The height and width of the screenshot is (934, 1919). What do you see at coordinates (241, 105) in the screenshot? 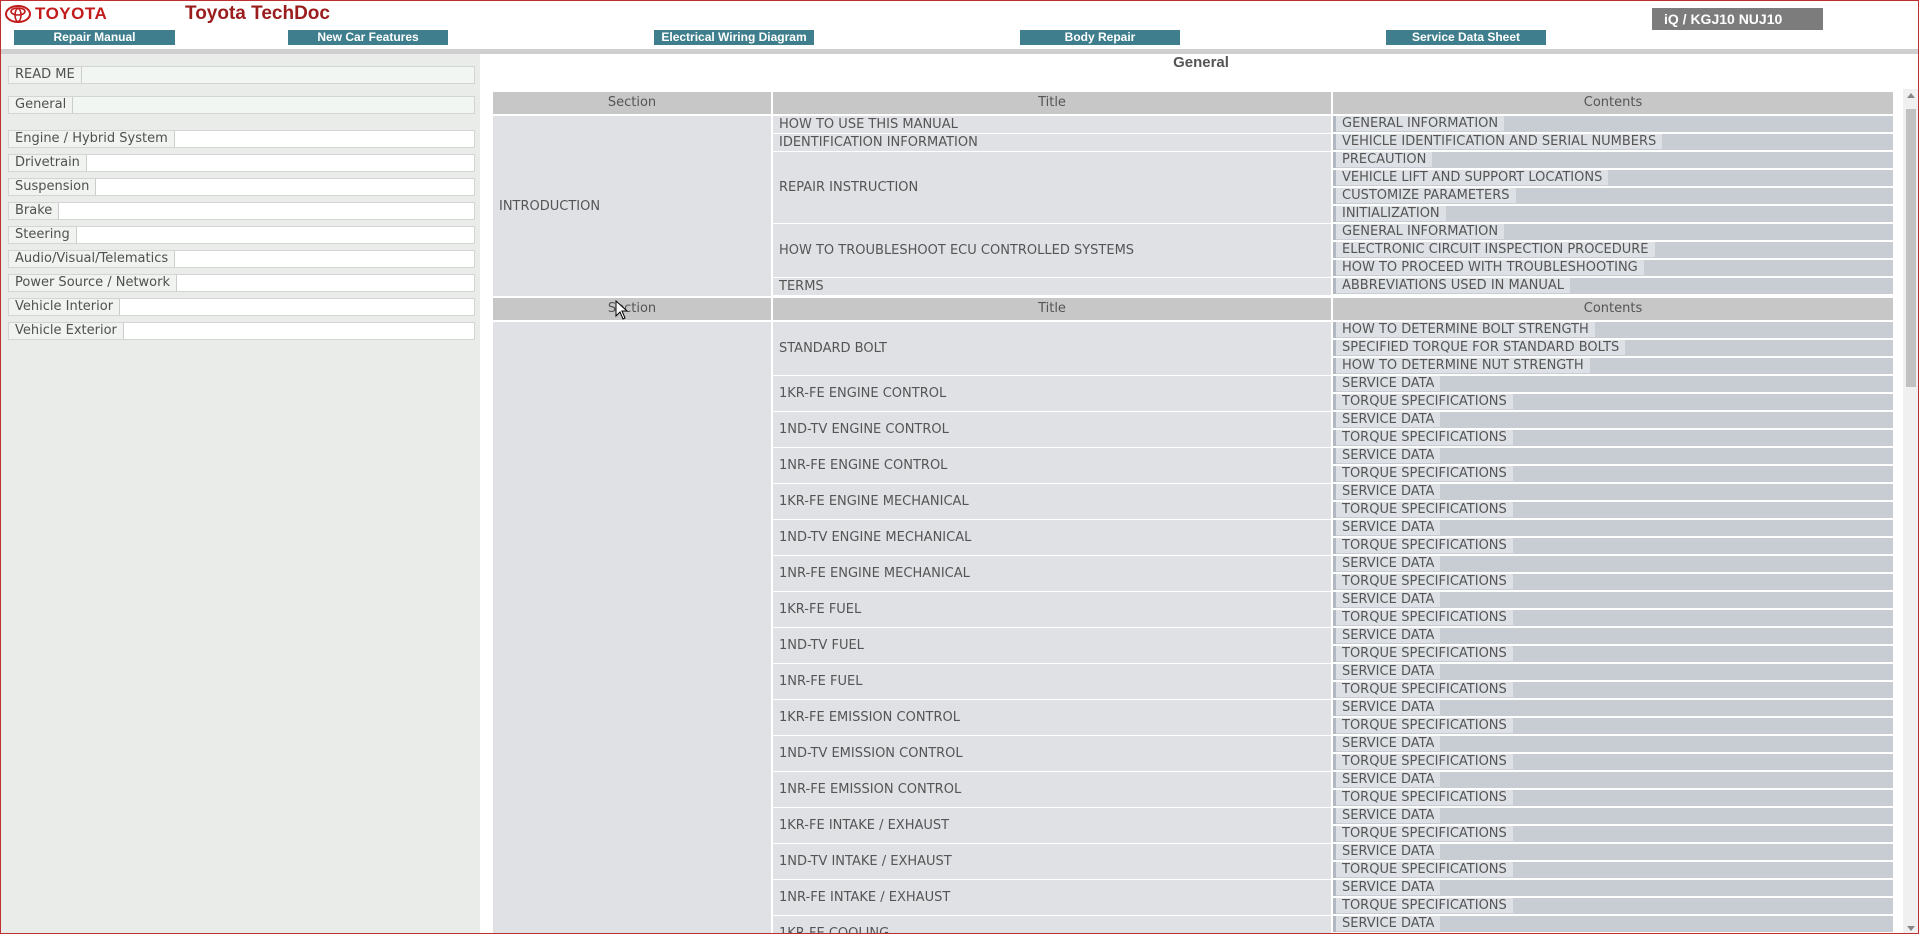
I see `sidebar-item-general: General` at bounding box center [241, 105].